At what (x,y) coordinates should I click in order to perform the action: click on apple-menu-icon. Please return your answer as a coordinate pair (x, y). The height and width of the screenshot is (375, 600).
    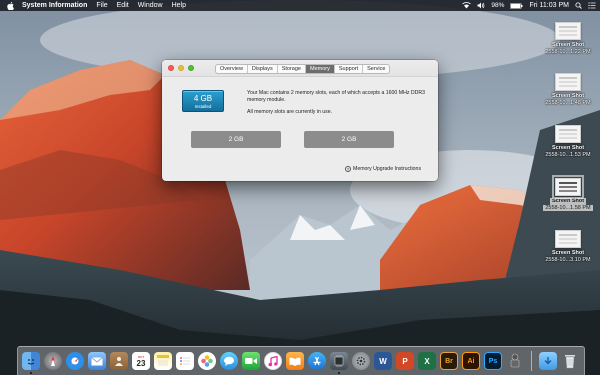
    Looking at the image, I should click on (10, 5).